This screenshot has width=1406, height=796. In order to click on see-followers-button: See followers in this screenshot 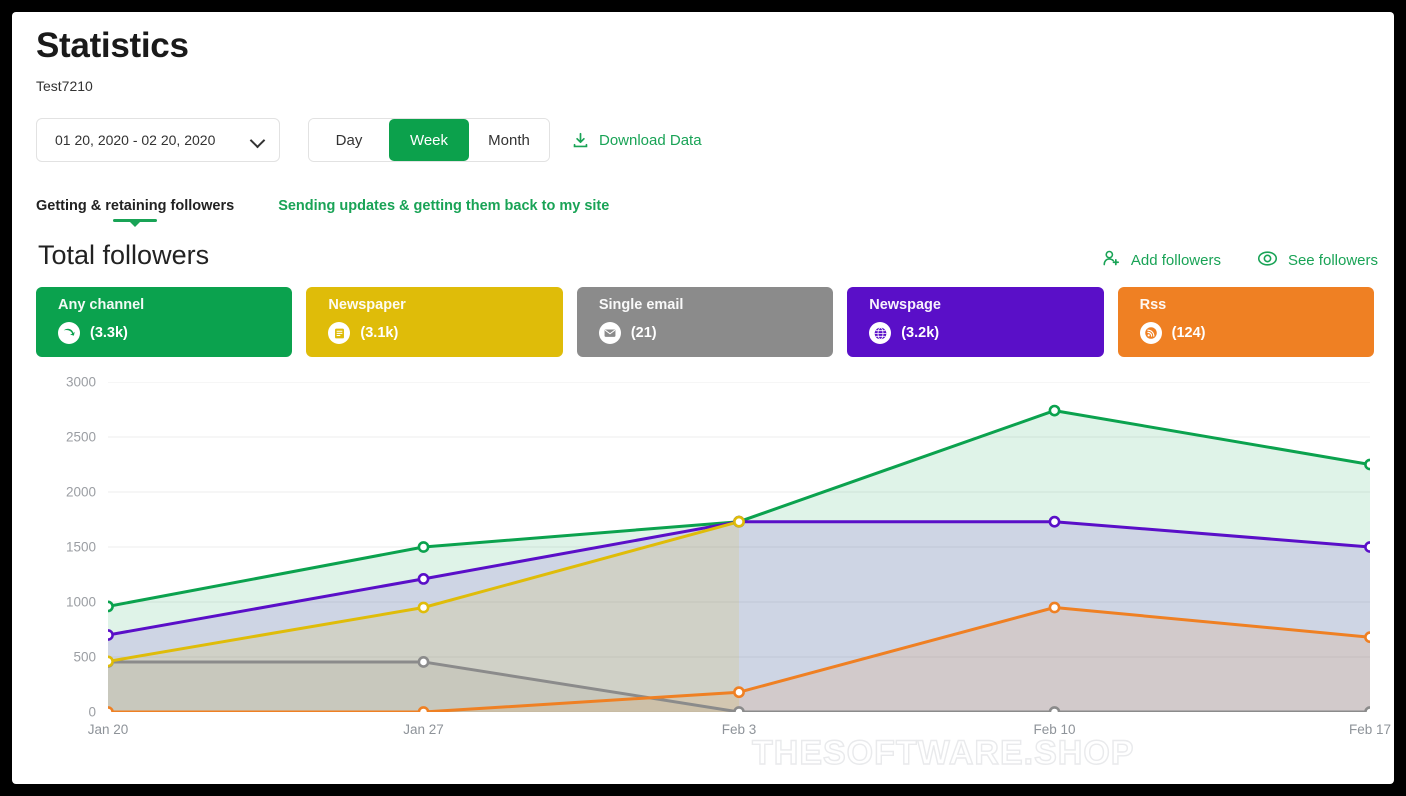, I will do `click(1317, 260)`.